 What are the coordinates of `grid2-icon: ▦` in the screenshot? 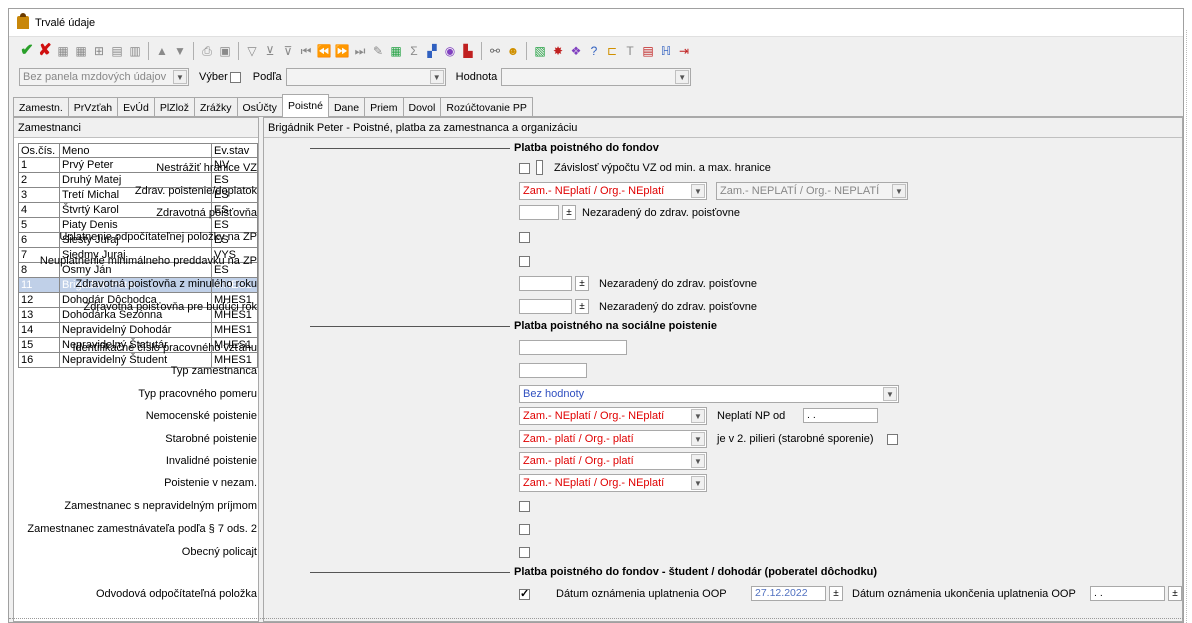 It's located at (81, 51).